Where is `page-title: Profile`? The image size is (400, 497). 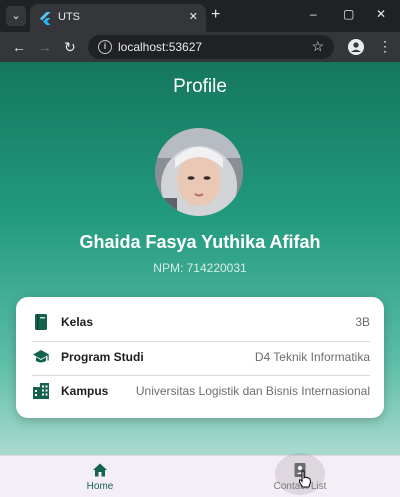
page-title: Profile is located at coordinates (200, 86).